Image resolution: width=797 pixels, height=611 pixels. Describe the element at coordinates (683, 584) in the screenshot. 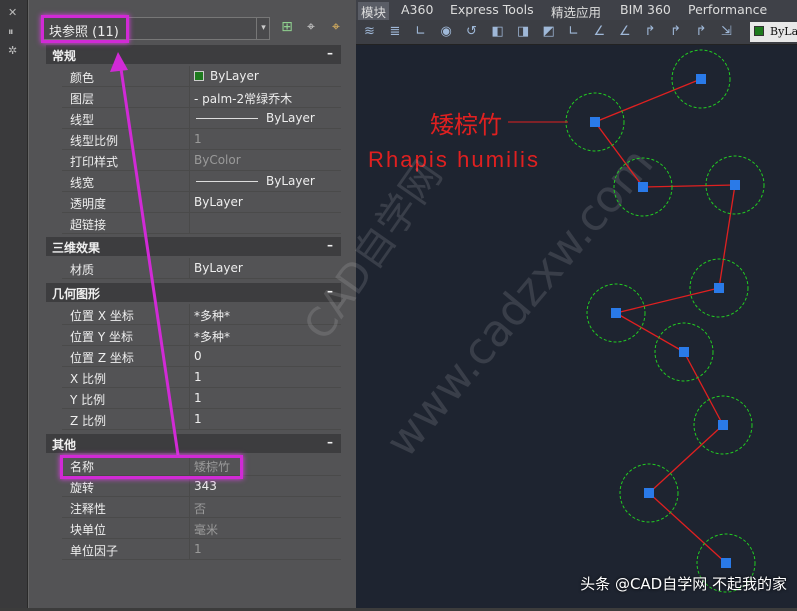

I see `footer-caption: 头条 @CAD自学网 不起我的家` at that location.